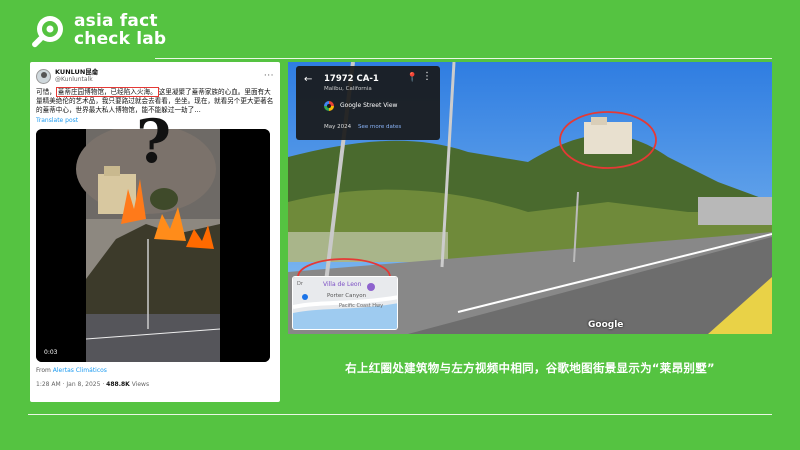  I want to click on see-more-dates-link: See more dates, so click(379, 127).